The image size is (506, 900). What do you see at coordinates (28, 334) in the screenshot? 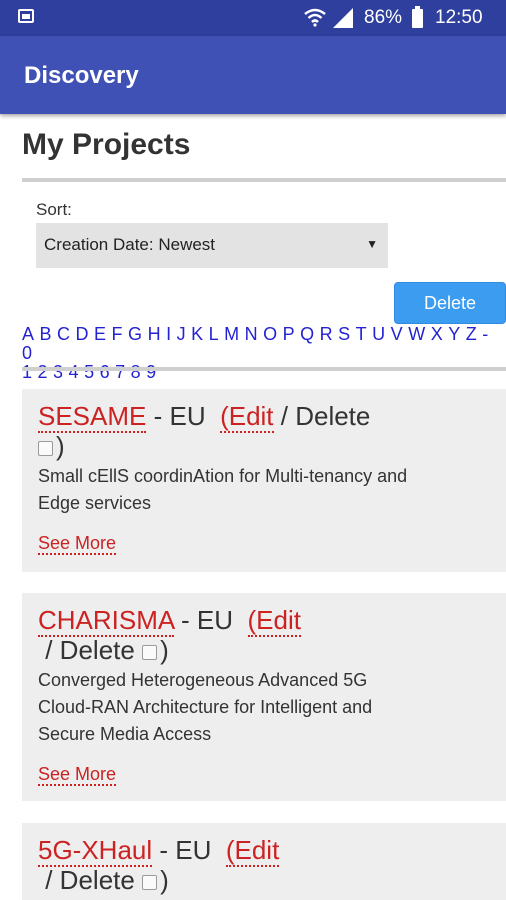
I see `alpha-link: A` at bounding box center [28, 334].